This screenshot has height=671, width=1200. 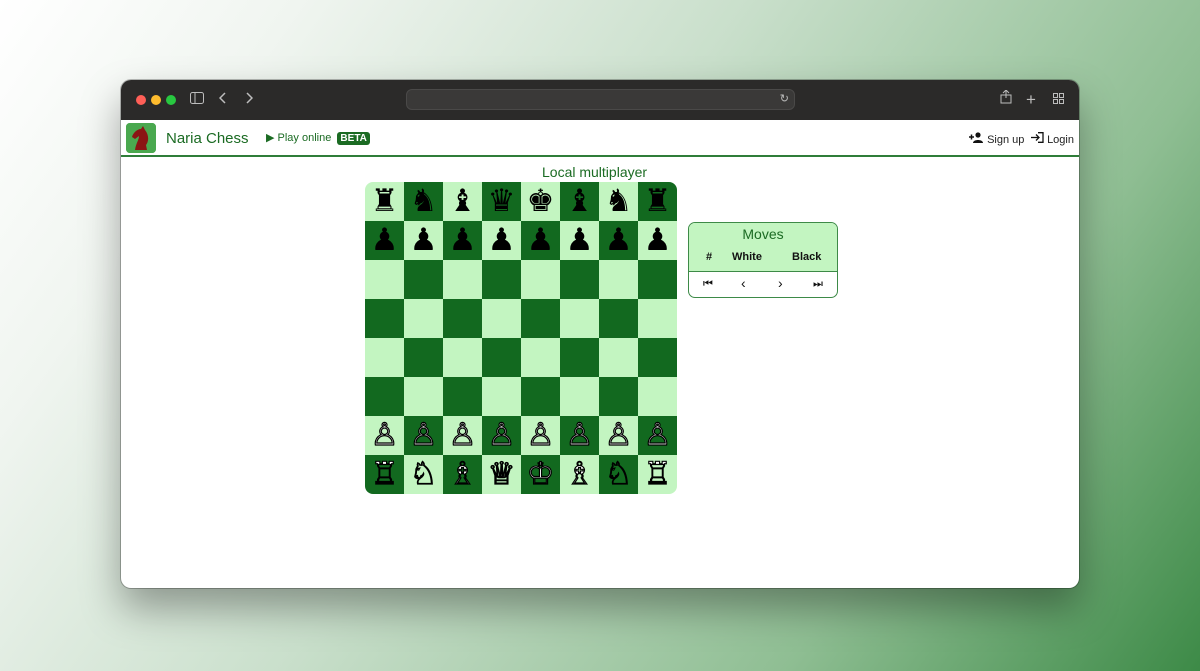 What do you see at coordinates (1058, 100) in the screenshot?
I see `tab-overview-icon` at bounding box center [1058, 100].